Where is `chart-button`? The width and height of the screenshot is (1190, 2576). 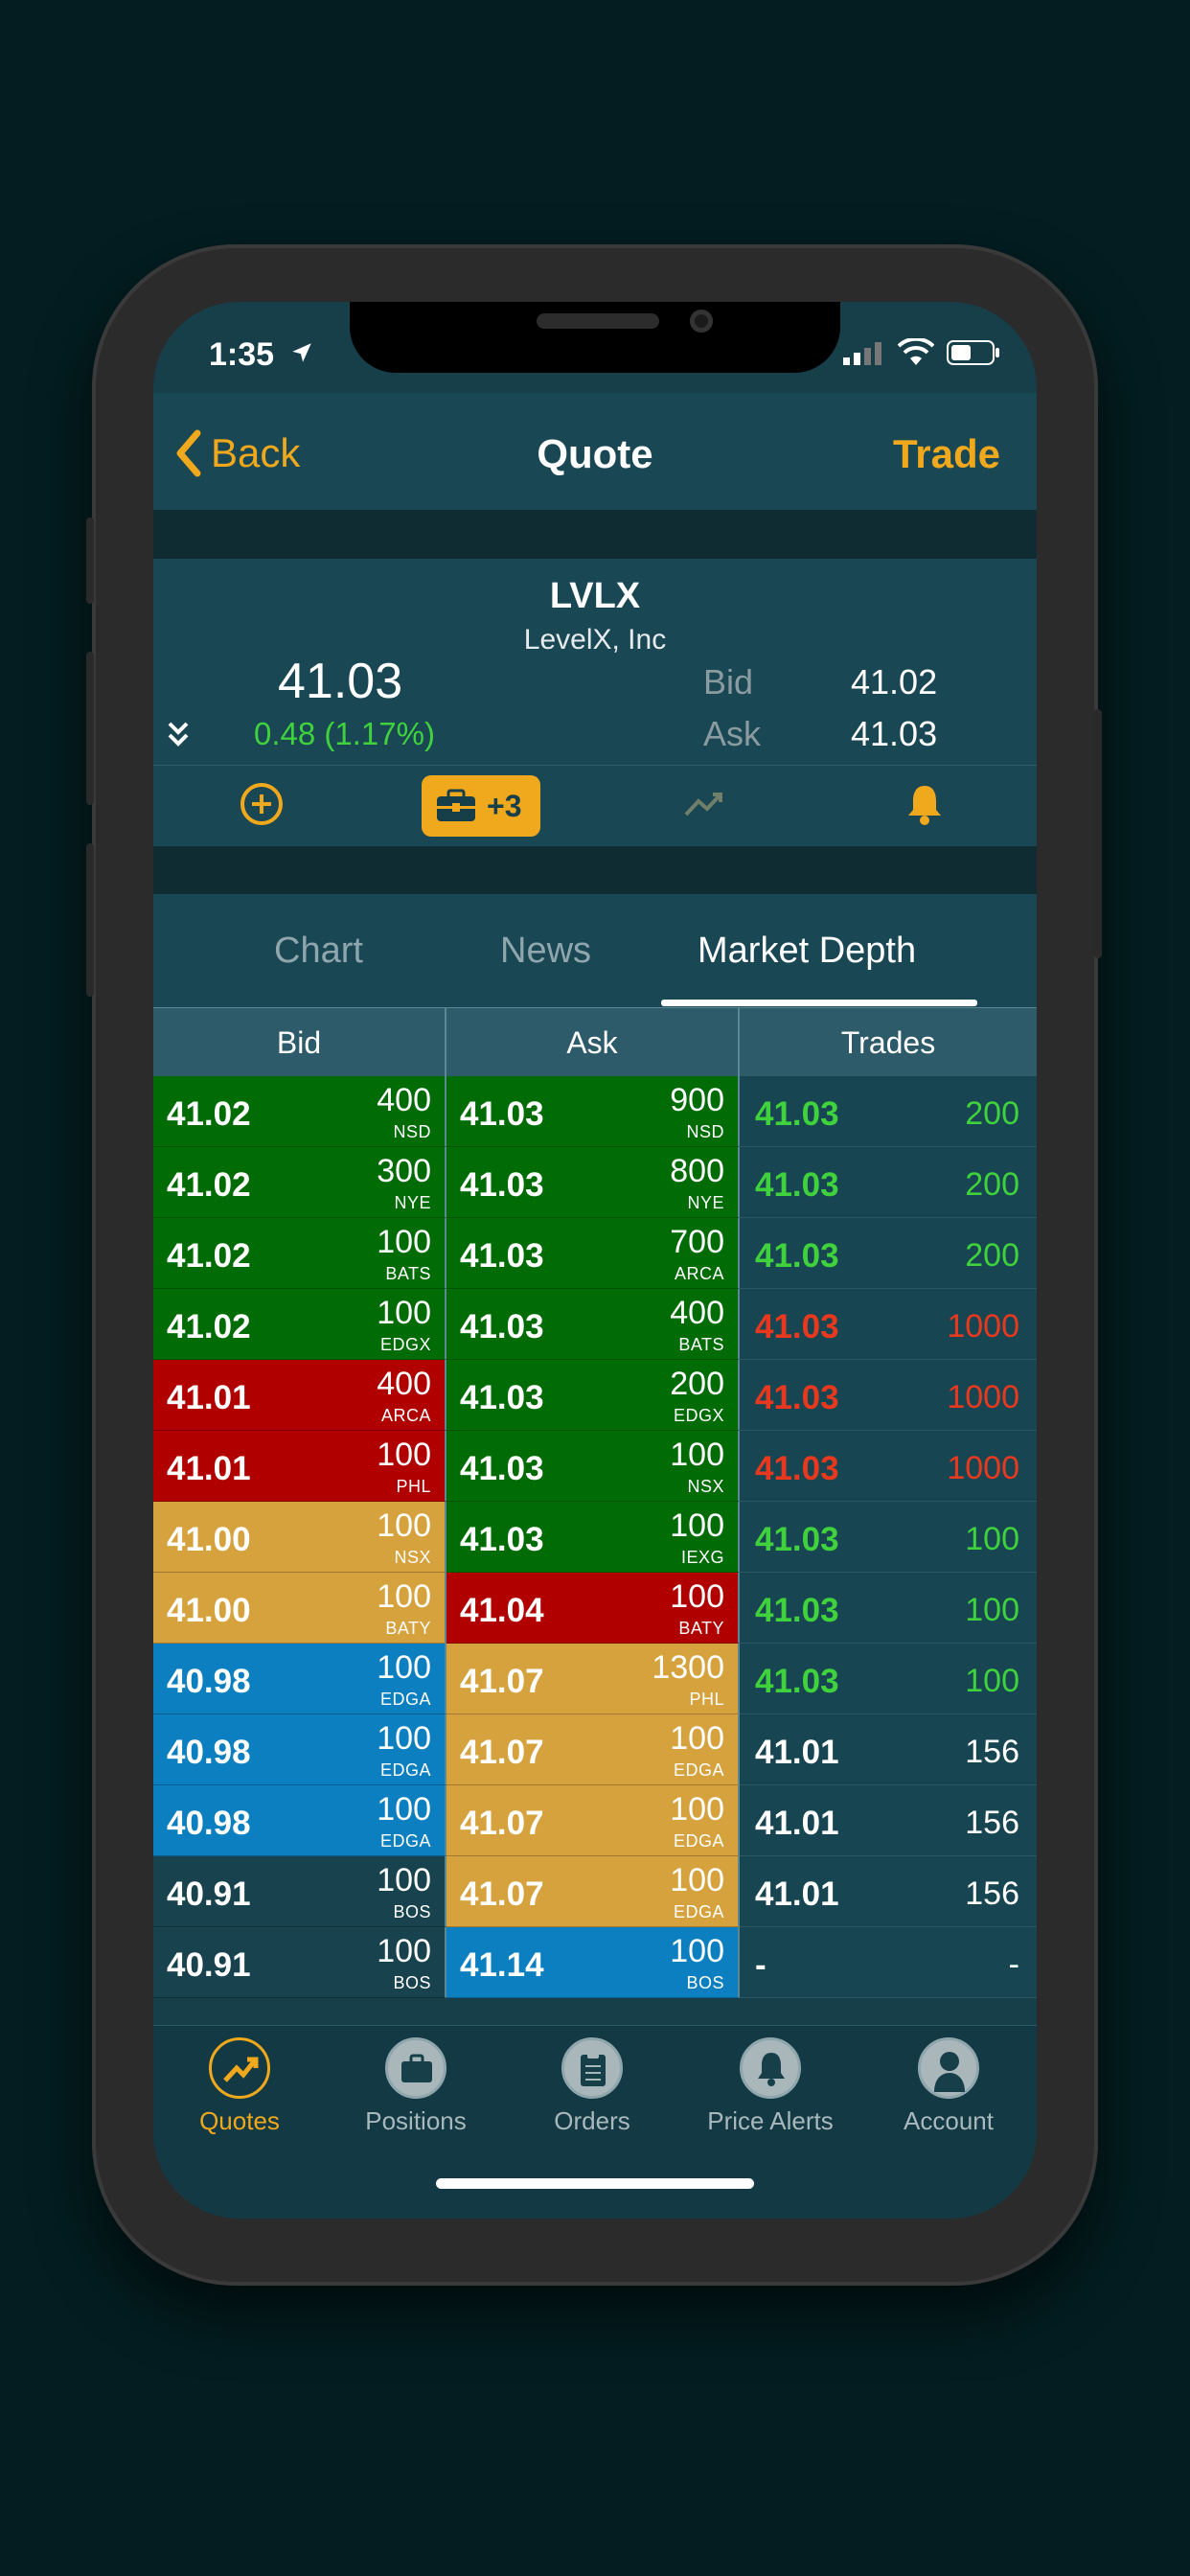
chart-button is located at coordinates (704, 806).